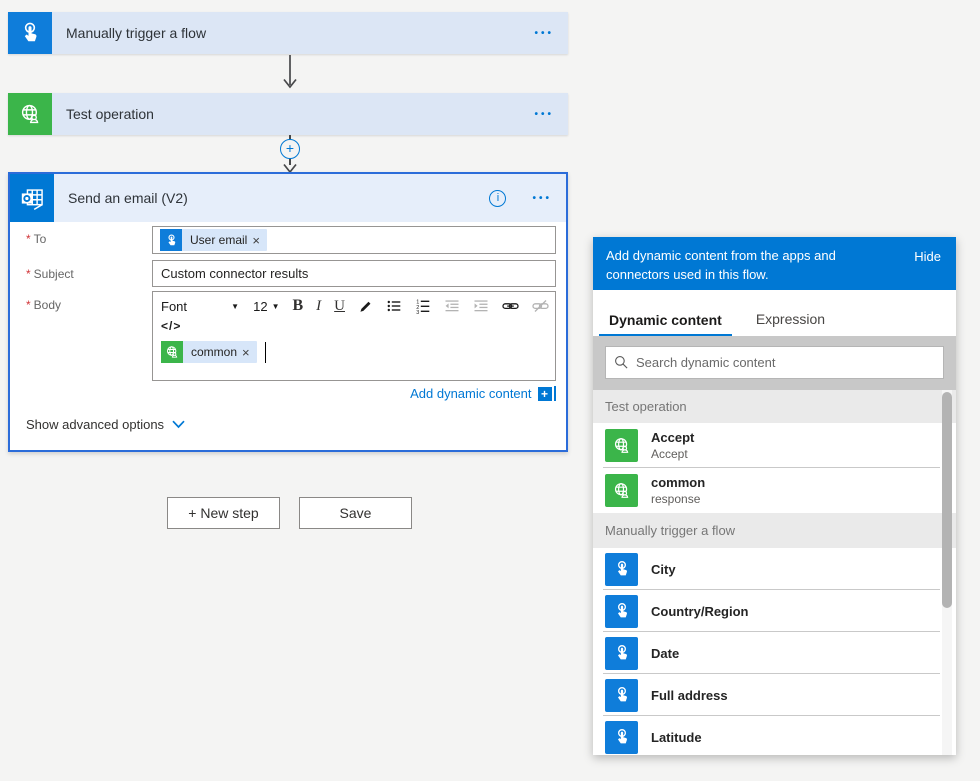  What do you see at coordinates (510, 306) in the screenshot?
I see `link-icon` at bounding box center [510, 306].